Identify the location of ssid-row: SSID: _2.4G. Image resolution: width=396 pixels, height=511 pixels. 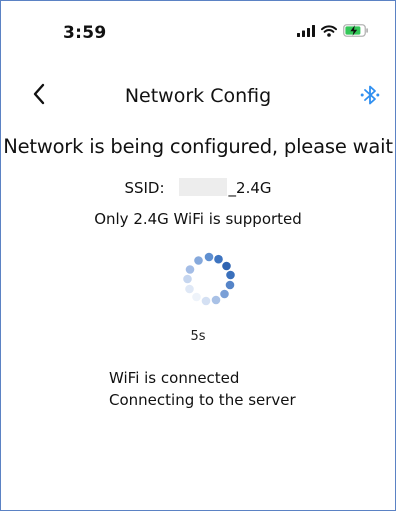
(198, 187).